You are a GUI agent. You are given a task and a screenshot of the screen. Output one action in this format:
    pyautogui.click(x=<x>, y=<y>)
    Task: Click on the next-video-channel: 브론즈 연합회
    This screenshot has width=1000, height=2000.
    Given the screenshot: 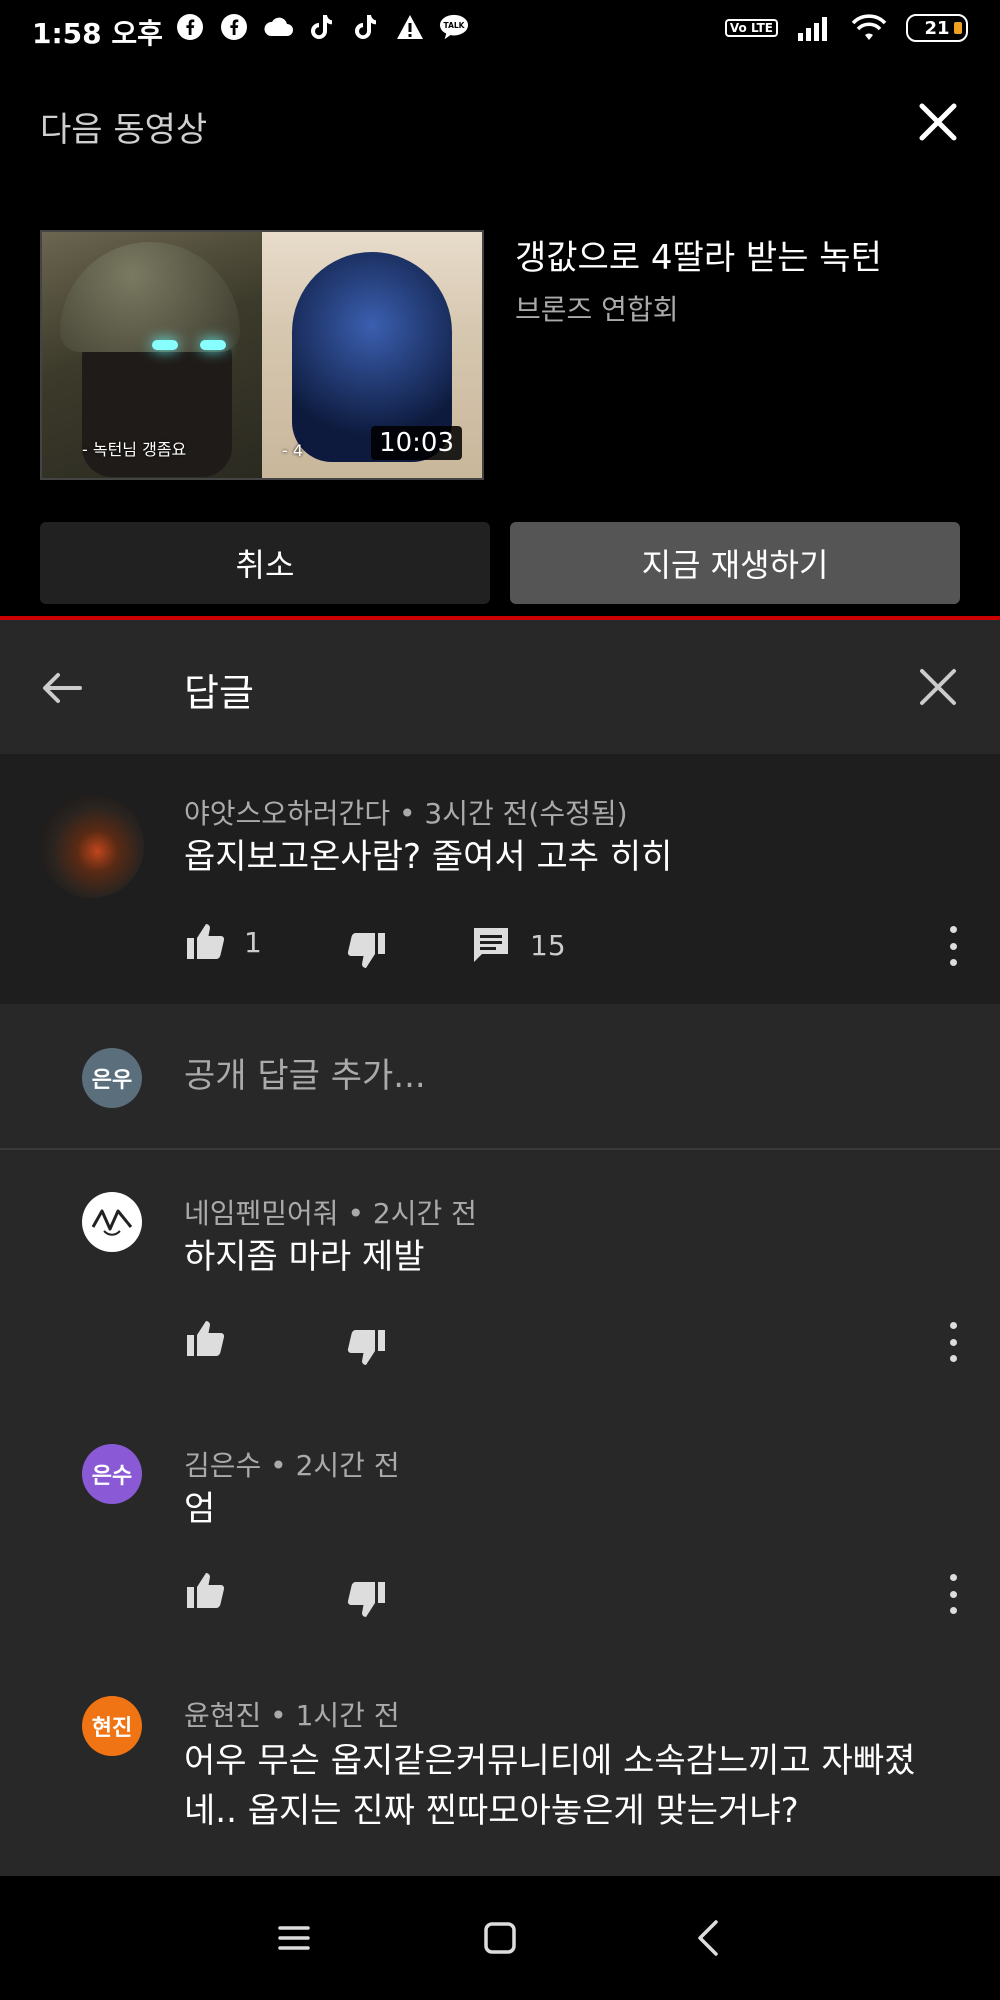 What is the action you would take?
    pyautogui.click(x=597, y=309)
    